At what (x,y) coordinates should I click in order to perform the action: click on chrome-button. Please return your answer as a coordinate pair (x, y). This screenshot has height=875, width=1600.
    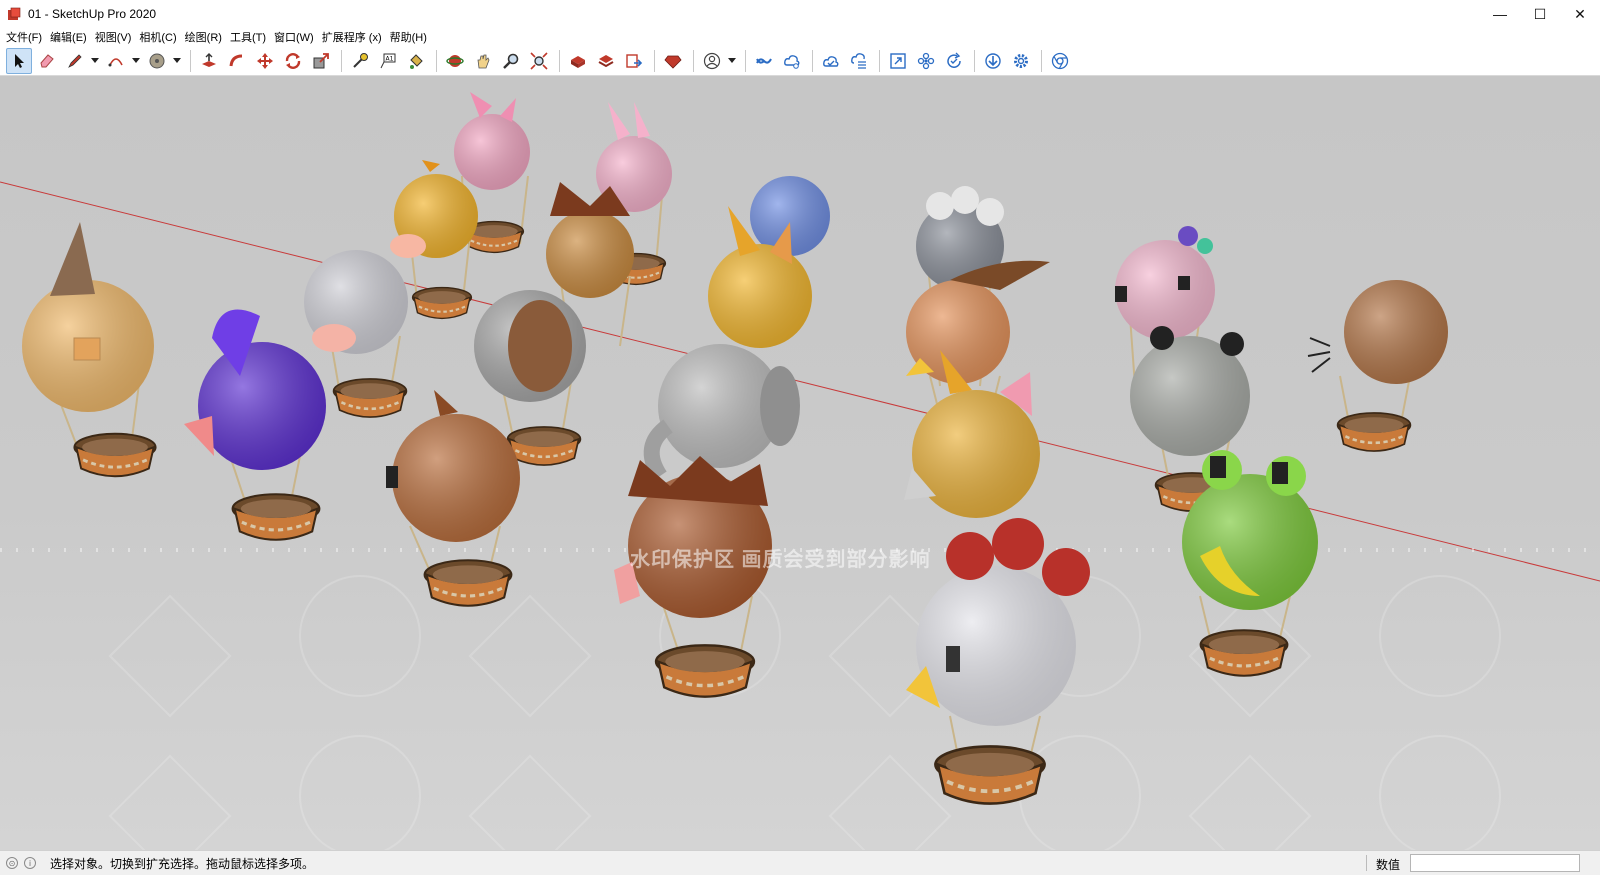
    Looking at the image, I should click on (1060, 61).